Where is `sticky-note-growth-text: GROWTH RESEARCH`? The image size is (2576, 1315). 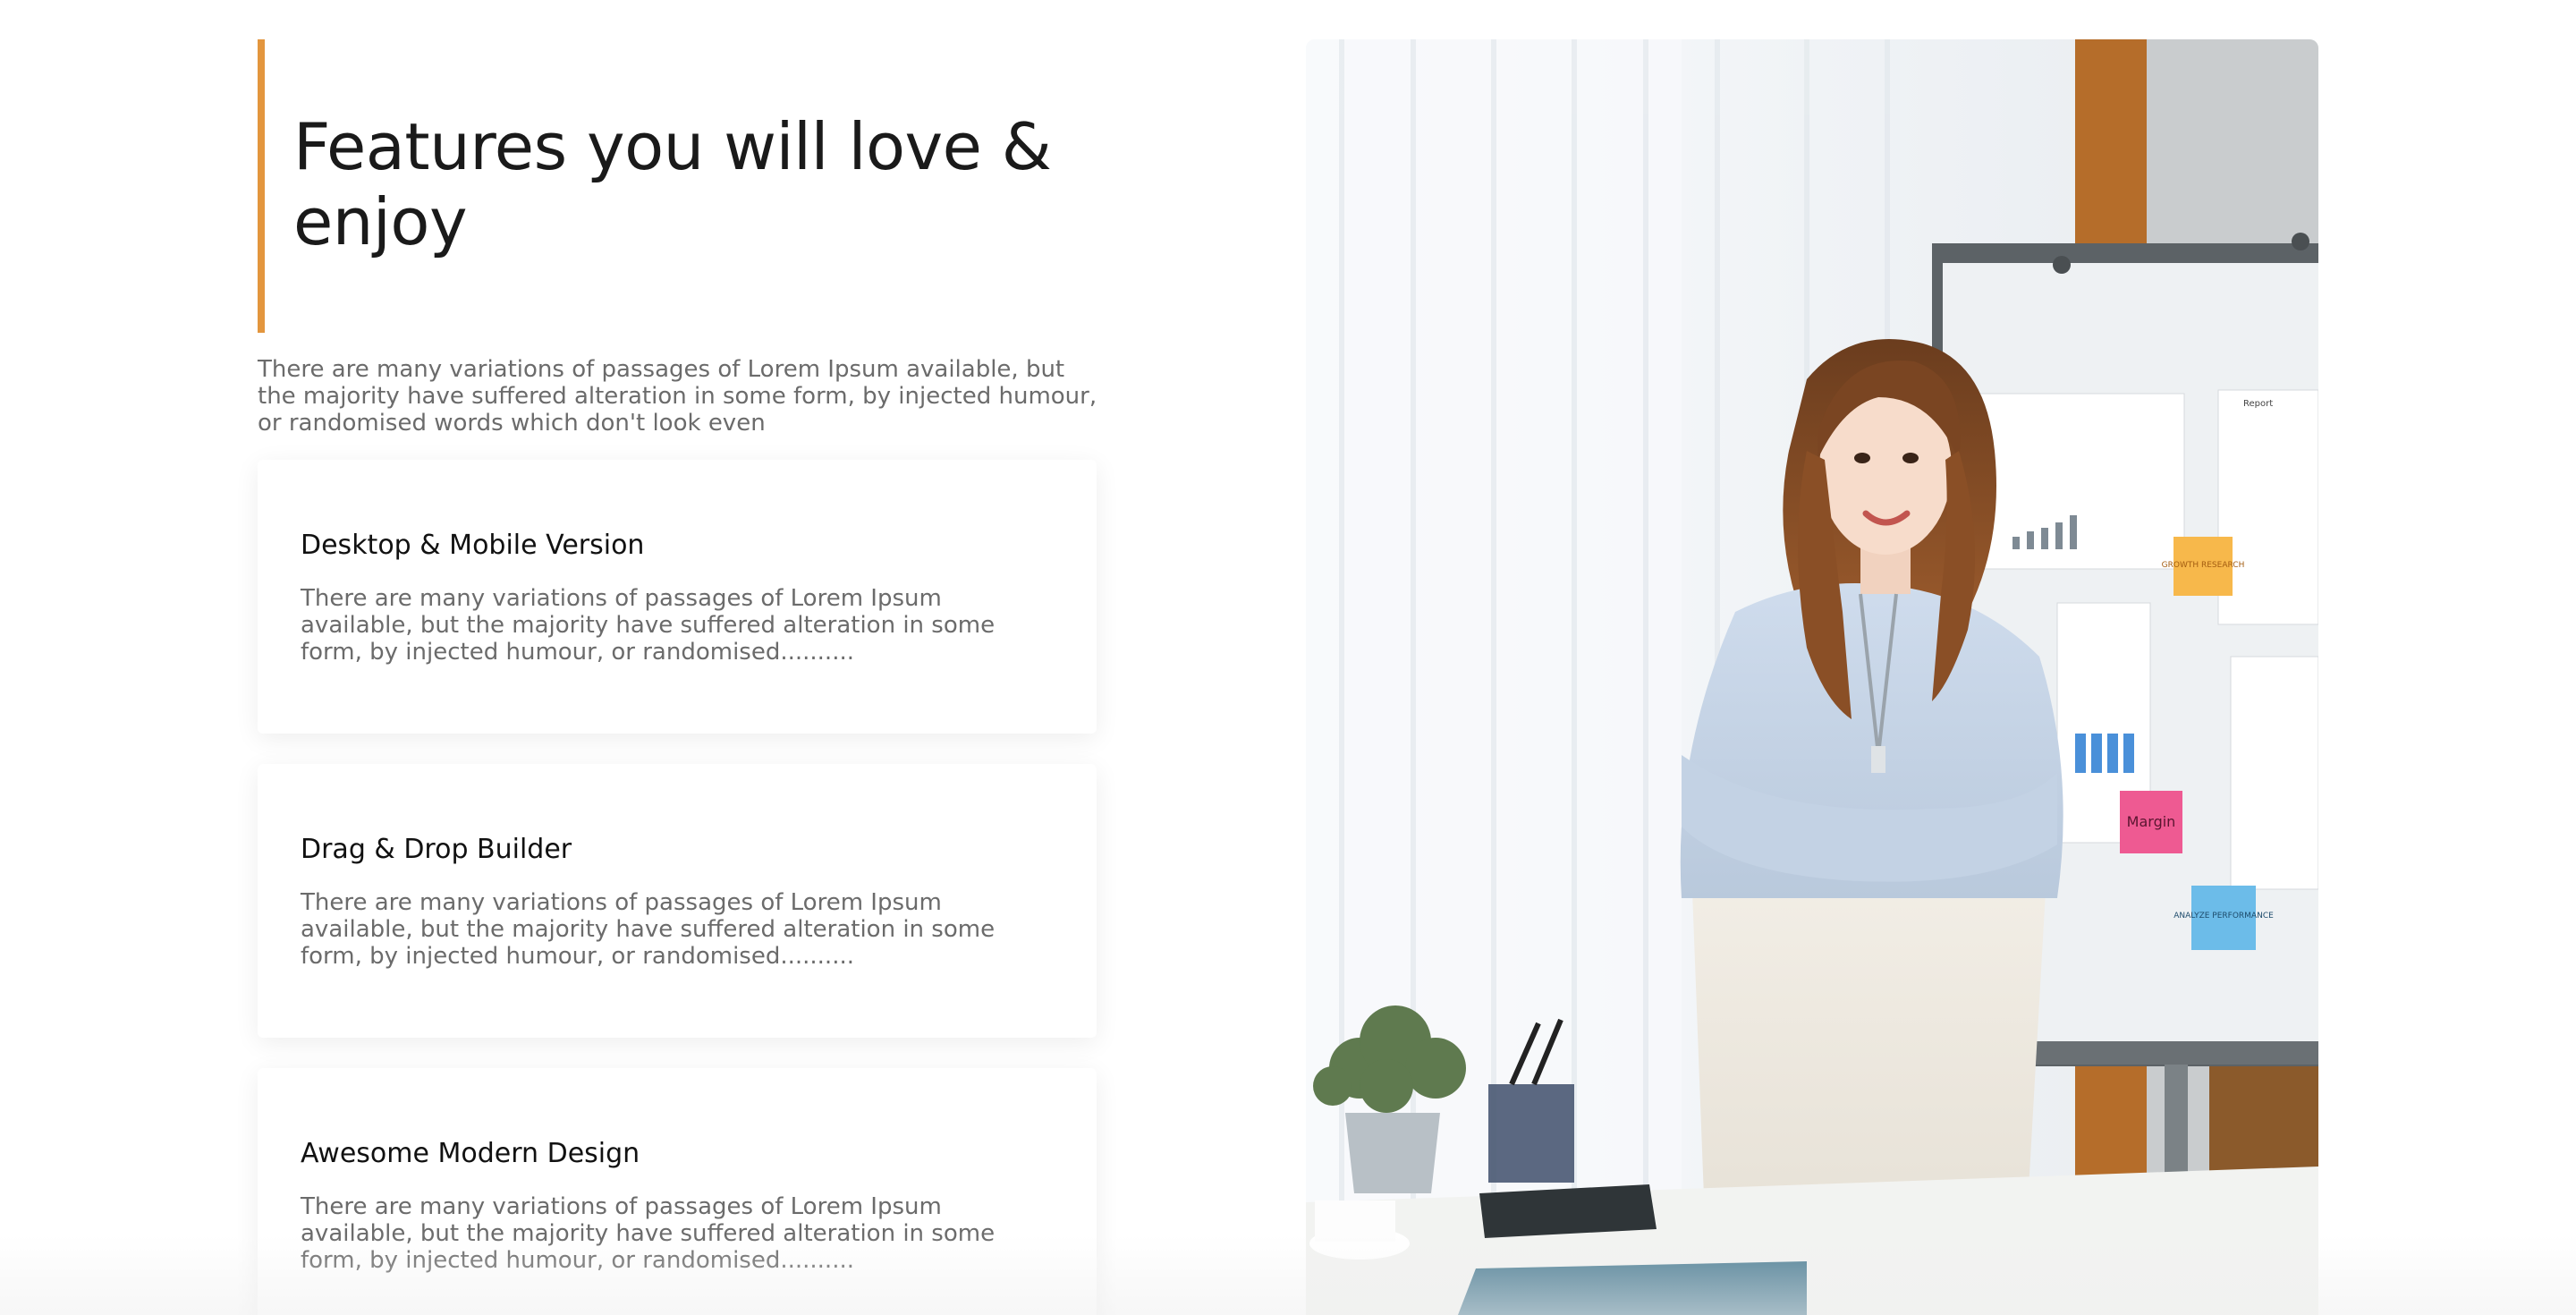
sticky-note-growth-text: GROWTH RESEARCH is located at coordinates (2203, 565).